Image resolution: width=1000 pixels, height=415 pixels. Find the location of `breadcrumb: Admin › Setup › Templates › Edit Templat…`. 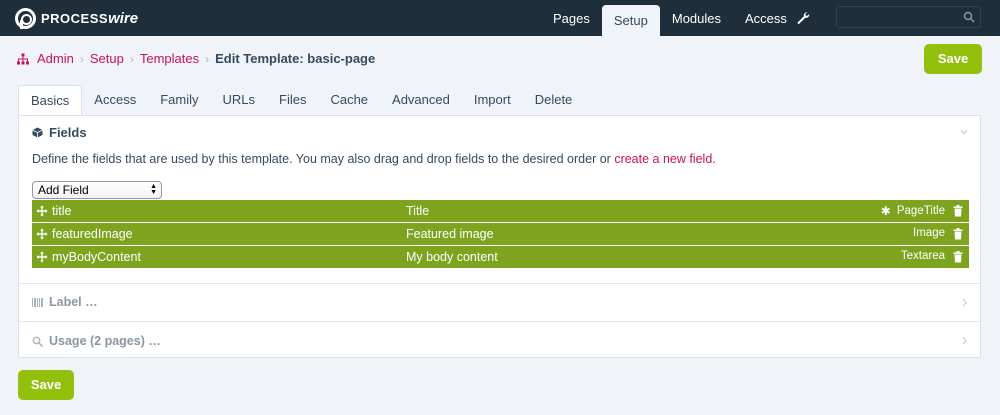

breadcrumb: Admin › Setup › Templates › Edit Templat… is located at coordinates (196, 58).